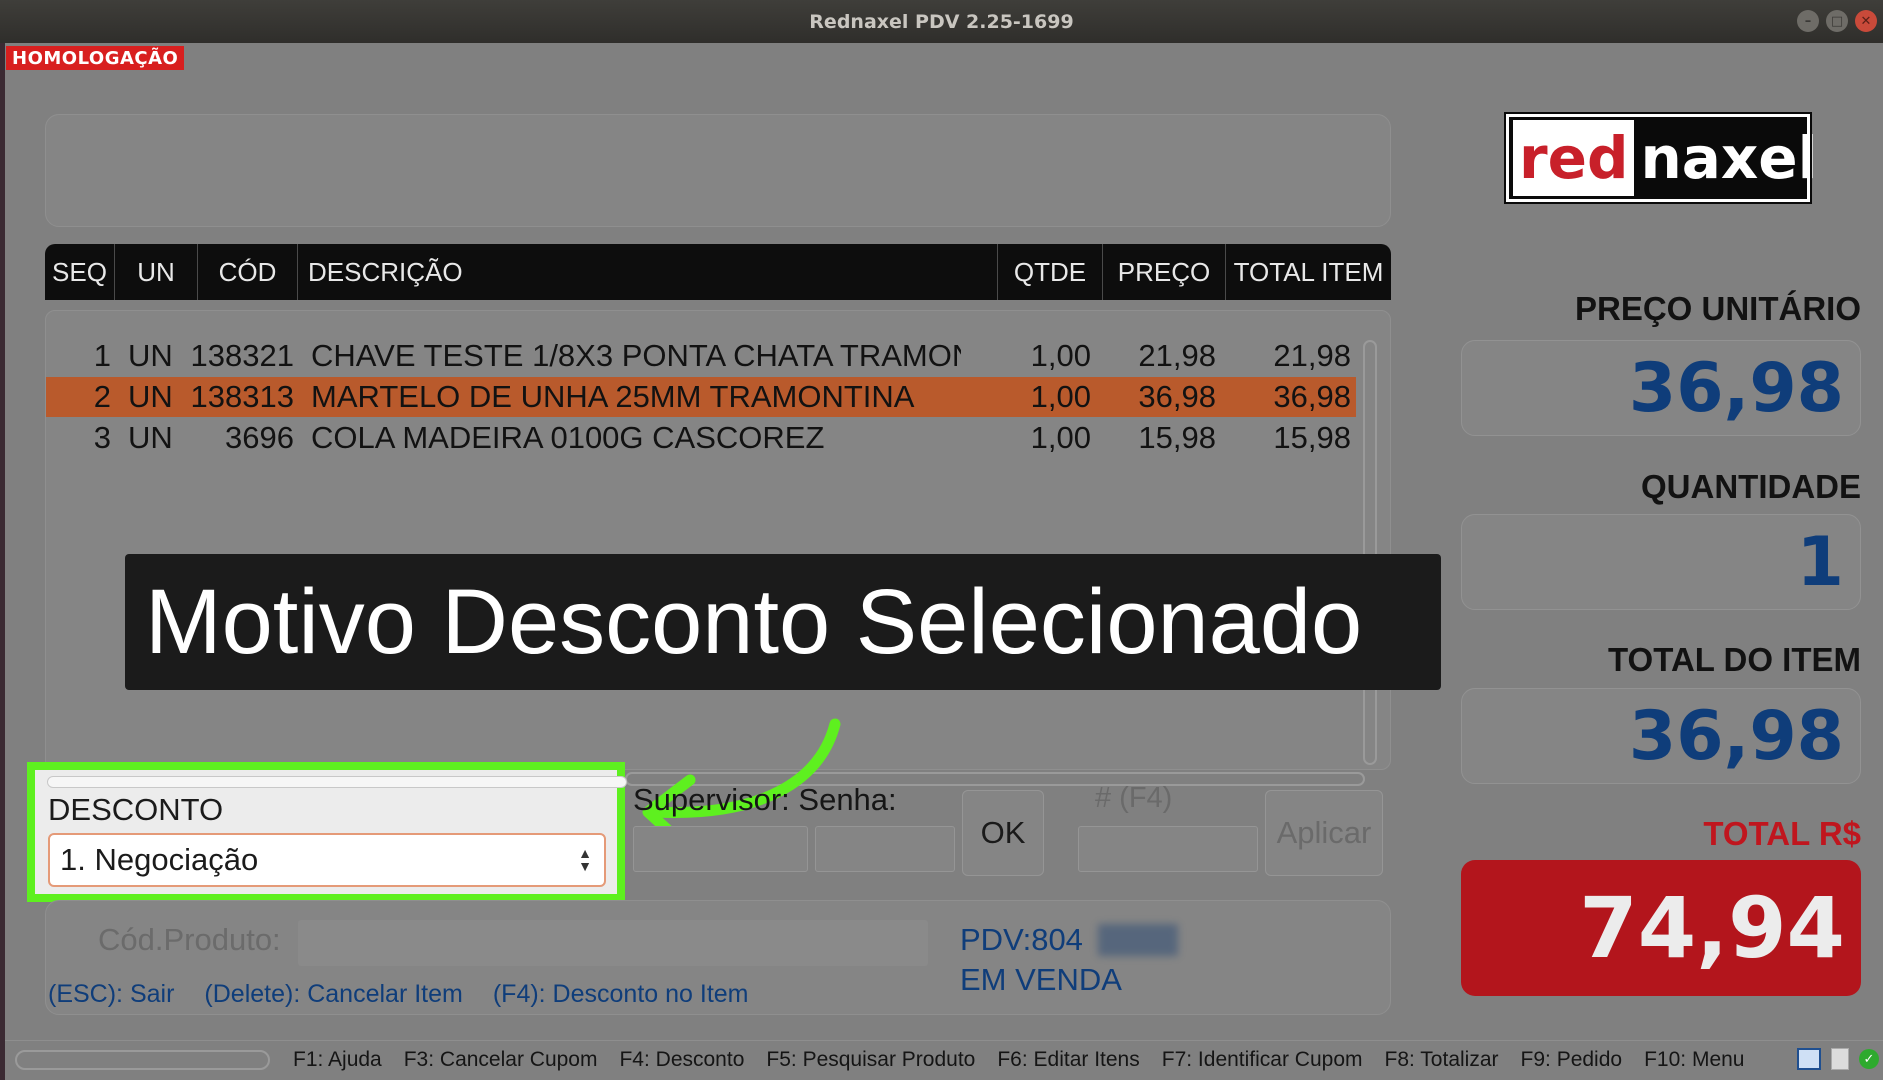  What do you see at coordinates (1177, 355) in the screenshot?
I see `cell-preco: 21,98` at bounding box center [1177, 355].